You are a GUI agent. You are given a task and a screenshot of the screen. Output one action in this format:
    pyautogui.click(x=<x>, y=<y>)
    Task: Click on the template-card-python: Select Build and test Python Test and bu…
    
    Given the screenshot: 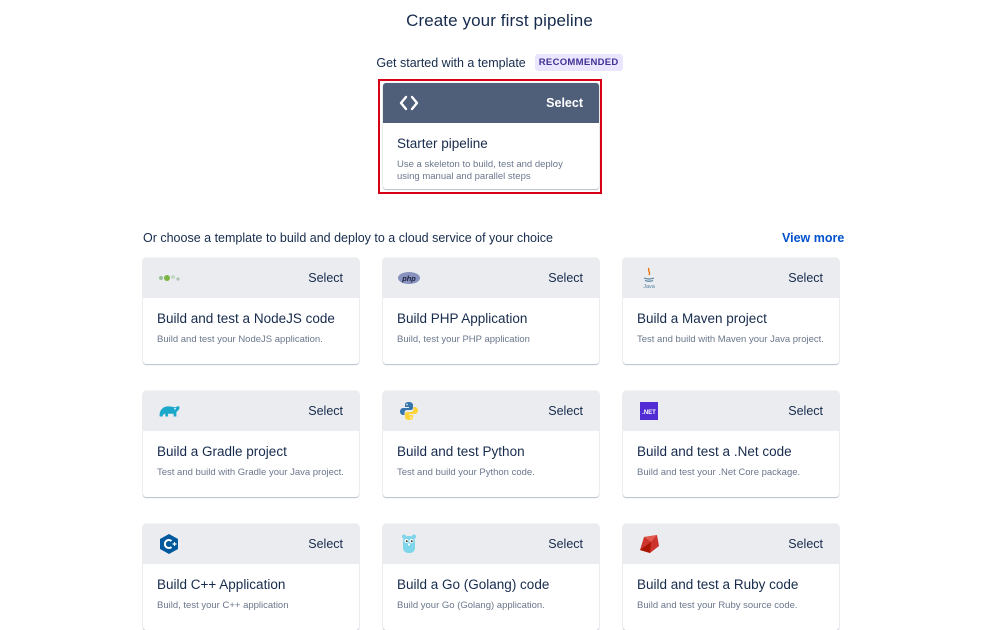 What is the action you would take?
    pyautogui.click(x=491, y=444)
    